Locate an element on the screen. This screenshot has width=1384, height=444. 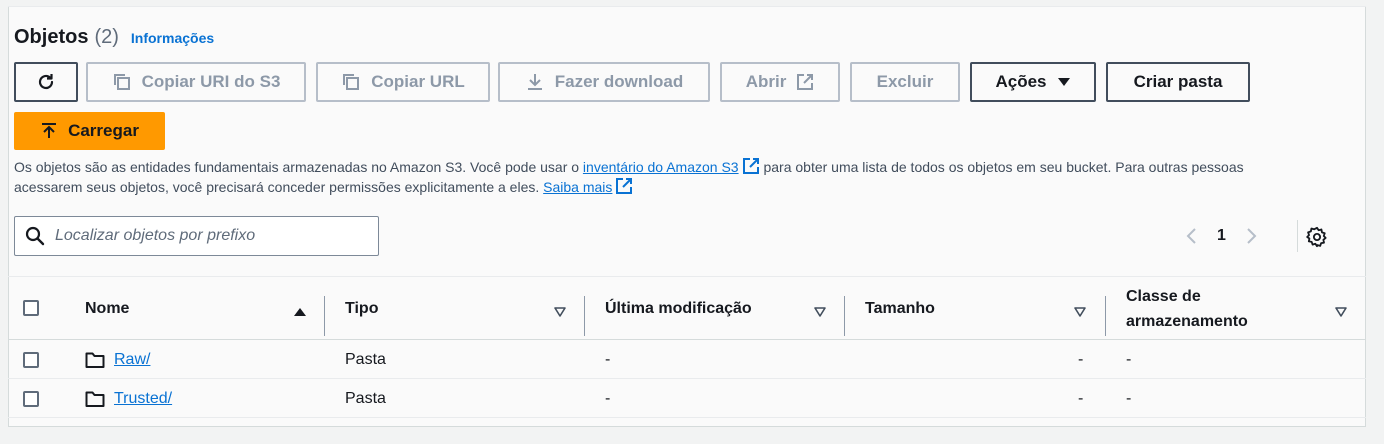
create-folder-button: Criar pasta is located at coordinates (1178, 82).